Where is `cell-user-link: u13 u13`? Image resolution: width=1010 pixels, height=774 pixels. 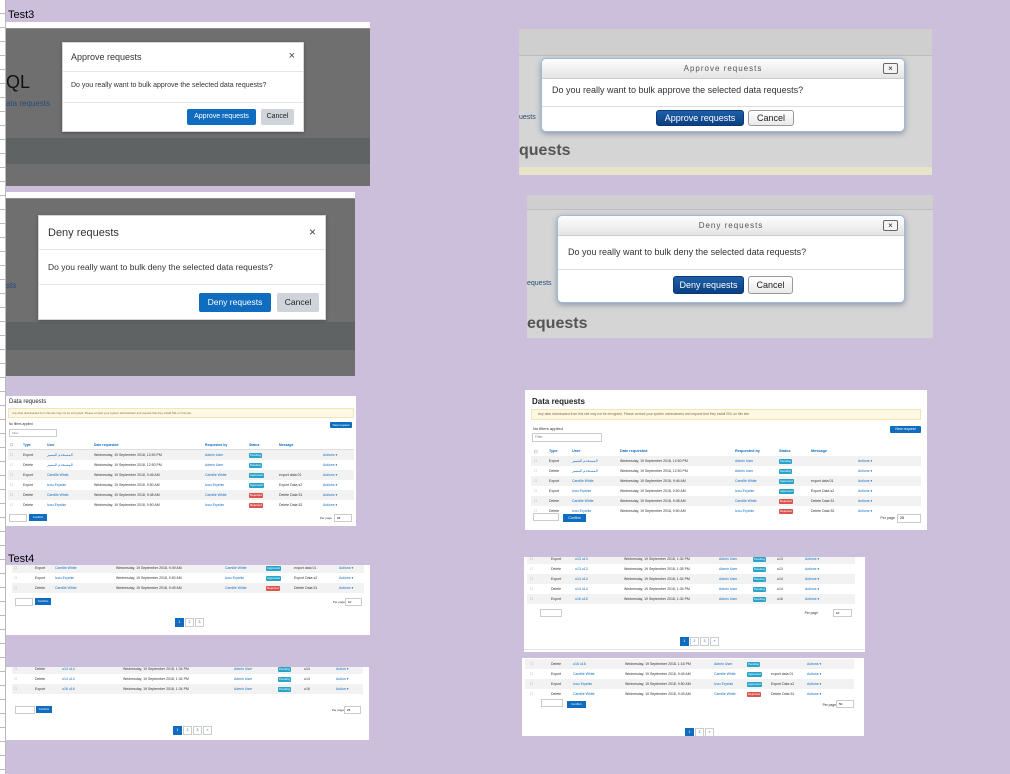
cell-user-link: u13 u13 is located at coordinates (581, 569).